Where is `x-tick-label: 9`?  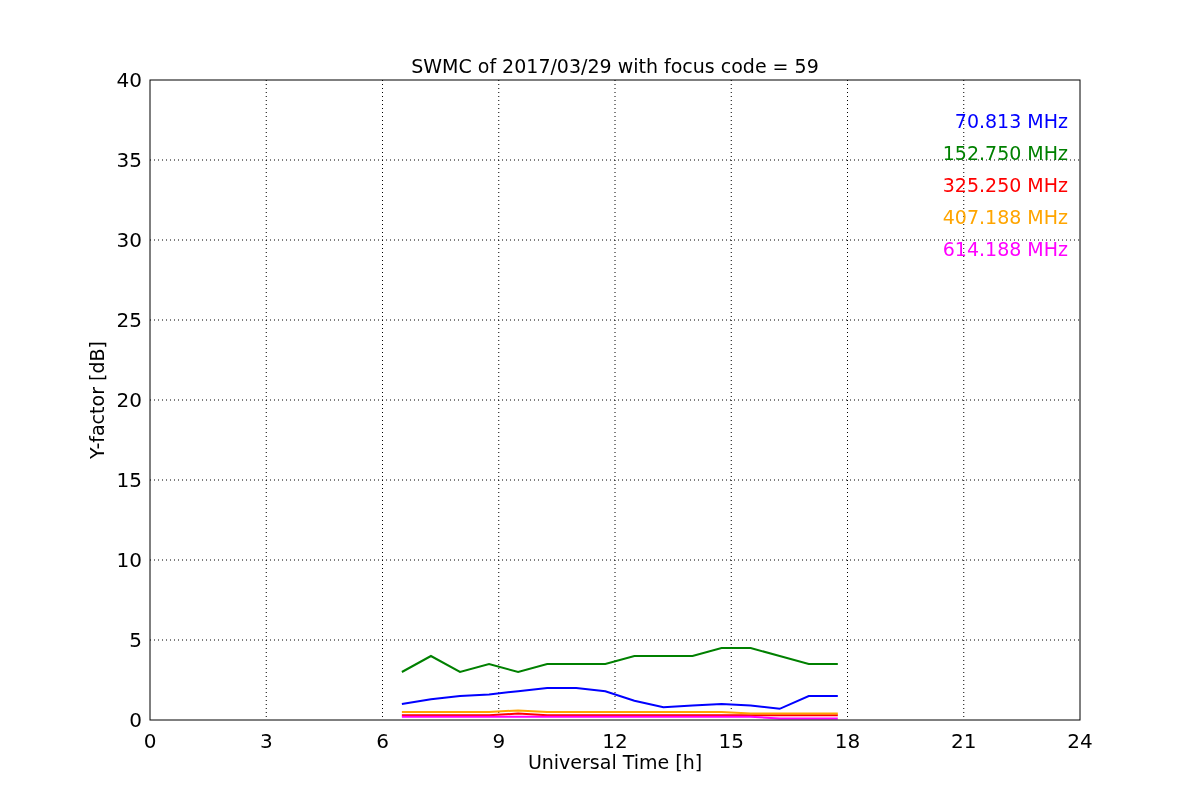
x-tick-label: 9 is located at coordinates (499, 741).